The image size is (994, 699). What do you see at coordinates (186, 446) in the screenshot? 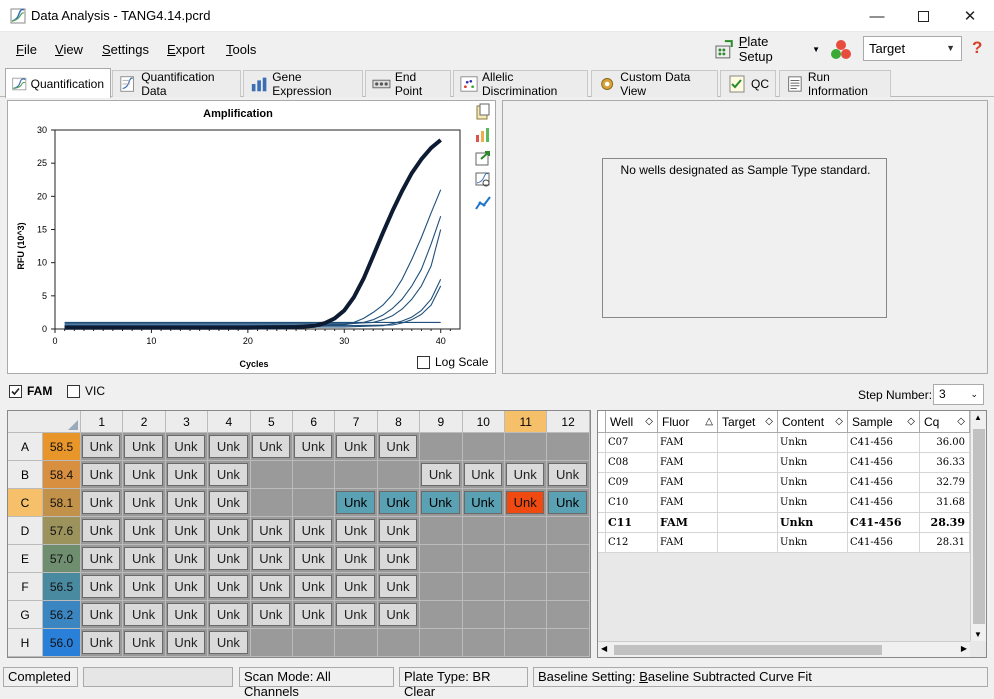
I see `well-button-A3: Unk` at bounding box center [186, 446].